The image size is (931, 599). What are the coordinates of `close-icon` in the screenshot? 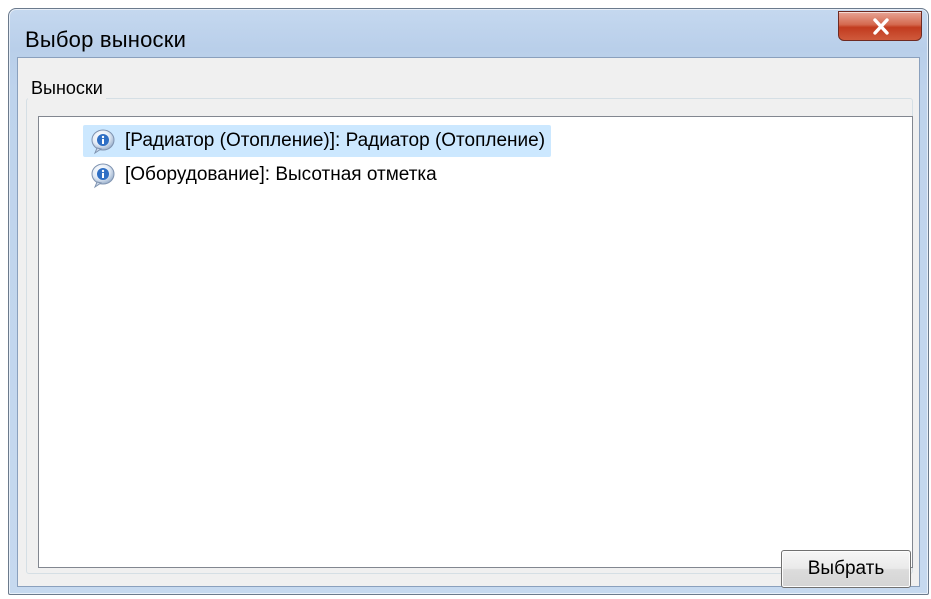 It's located at (881, 26).